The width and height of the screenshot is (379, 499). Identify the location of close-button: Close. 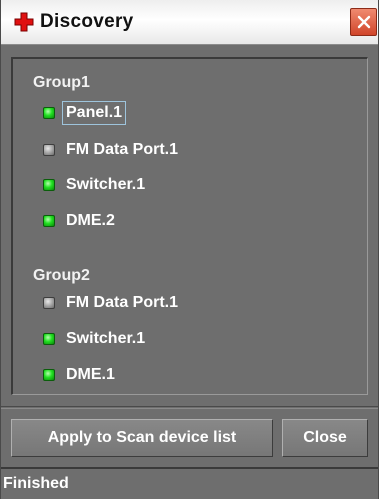
(325, 438).